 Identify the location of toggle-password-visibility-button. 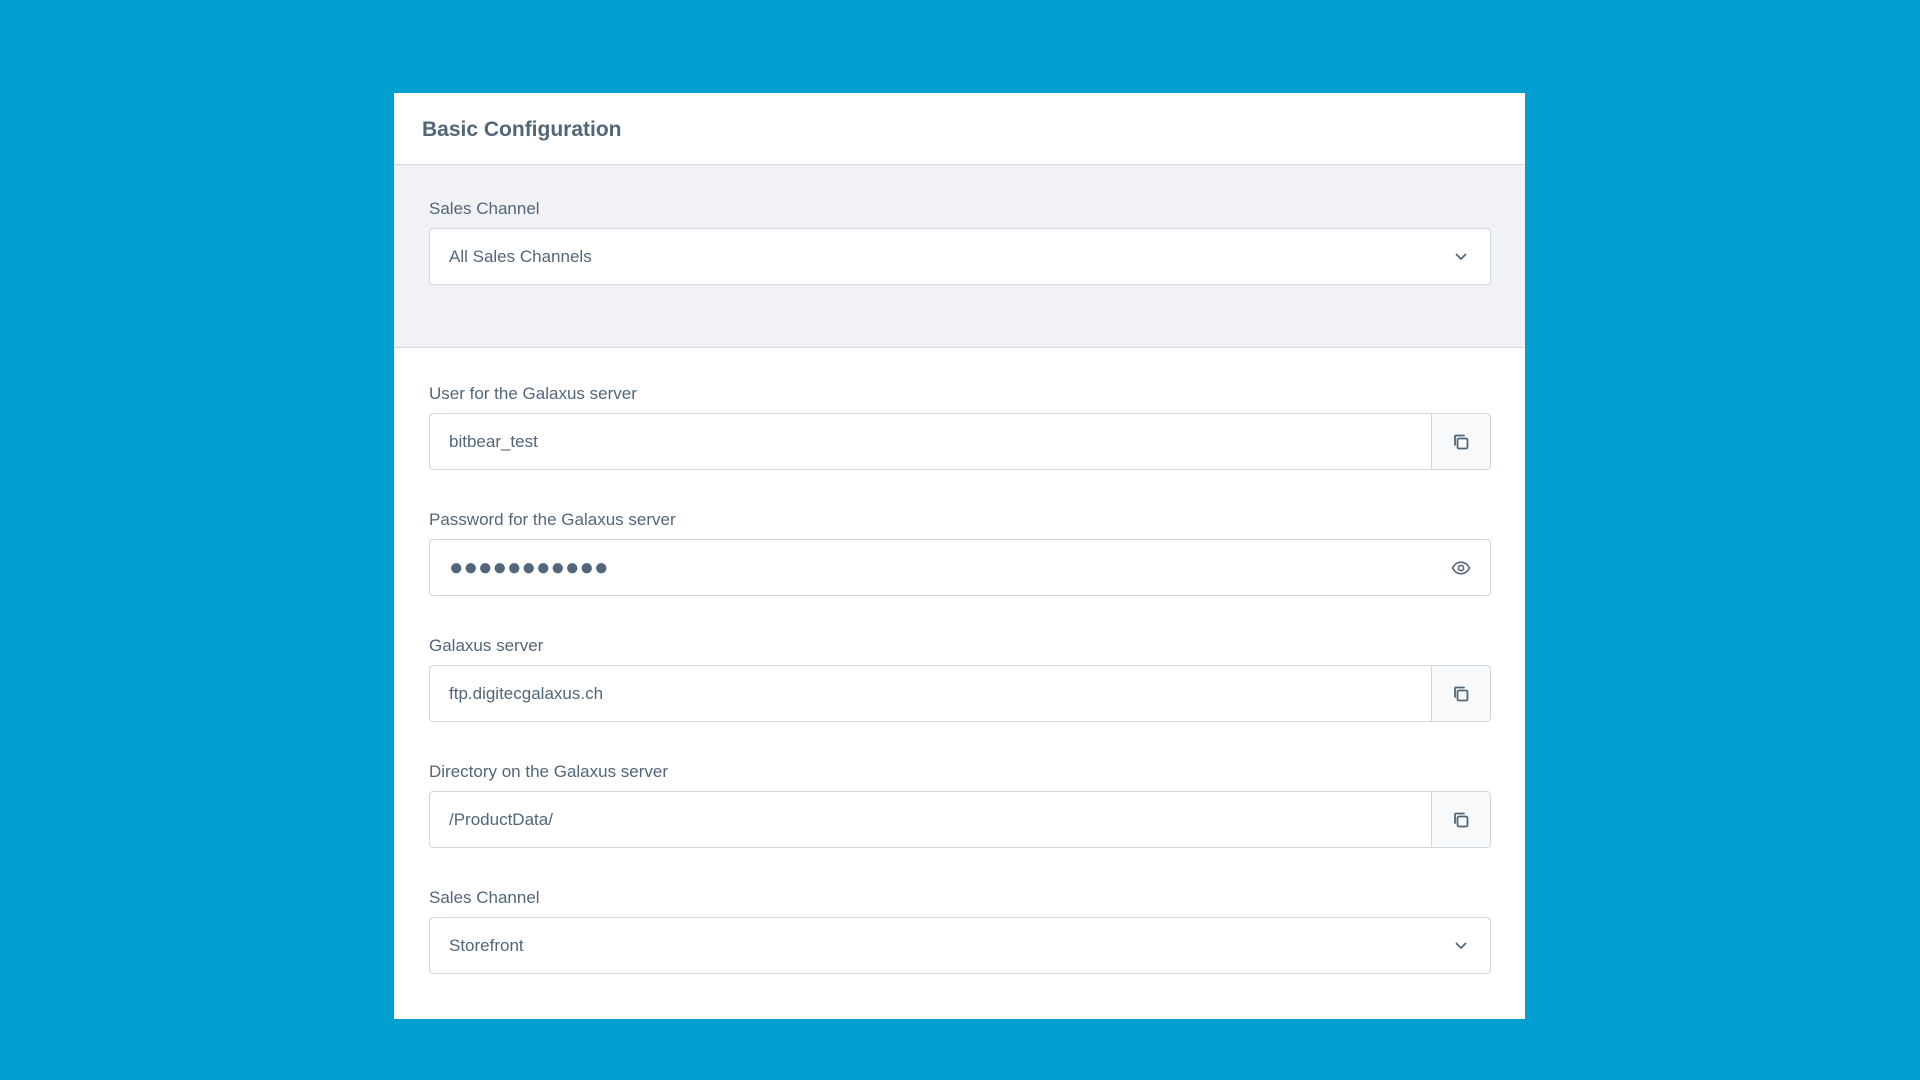
(1461, 567).